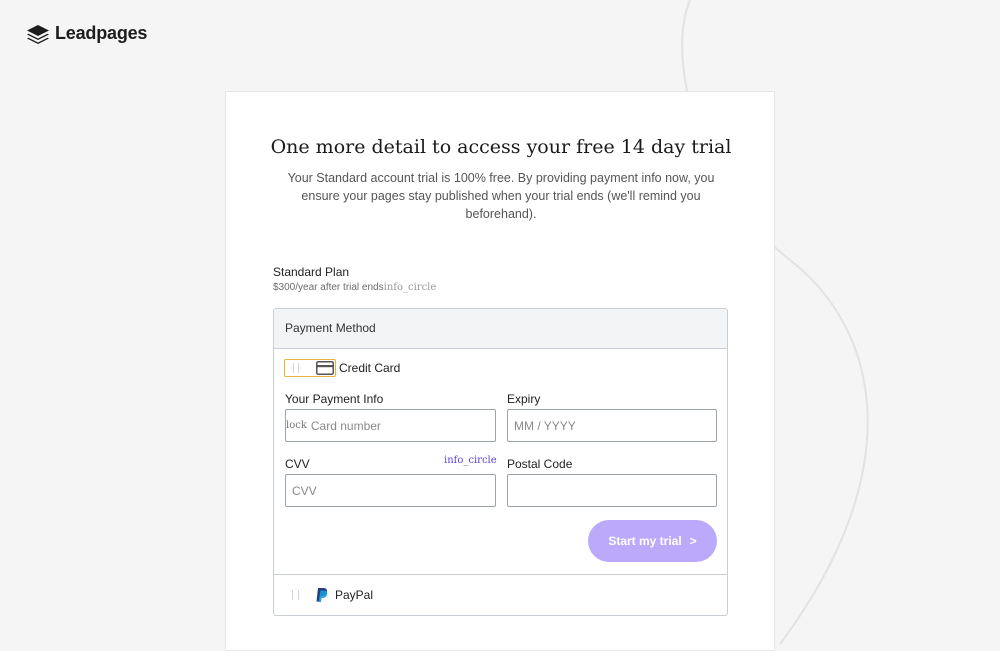 The image size is (1000, 651). I want to click on radio-indicator, so click(296, 368).